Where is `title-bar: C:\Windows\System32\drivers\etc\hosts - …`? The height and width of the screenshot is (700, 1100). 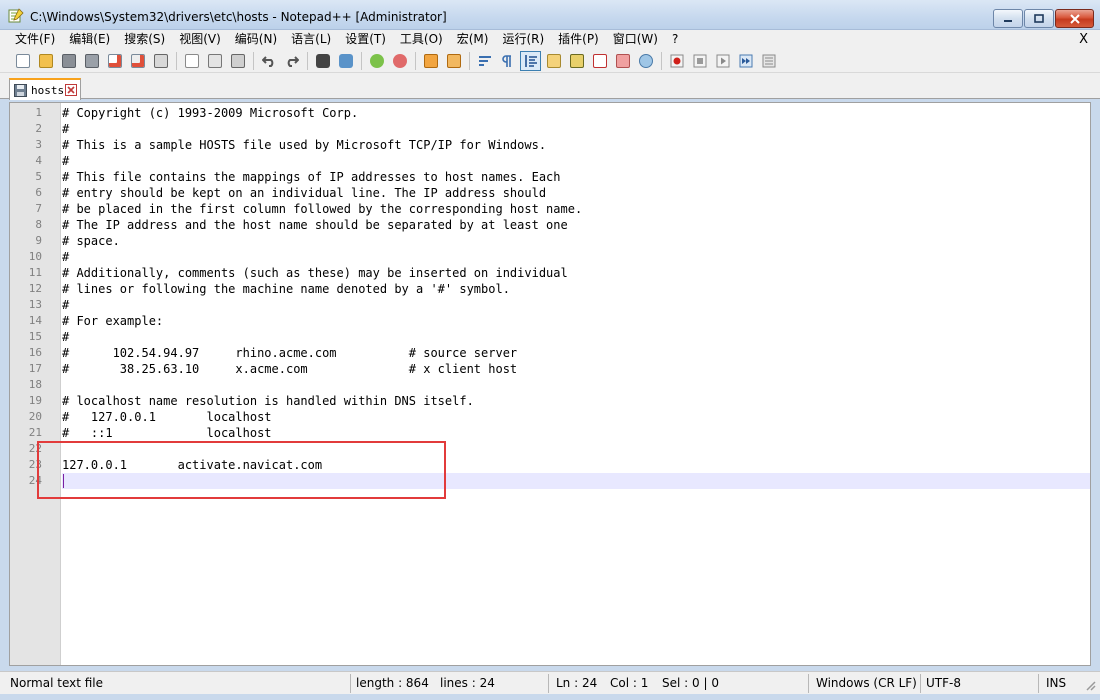 title-bar: C:\Windows\System32\drivers\etc\hosts - … is located at coordinates (550, 15).